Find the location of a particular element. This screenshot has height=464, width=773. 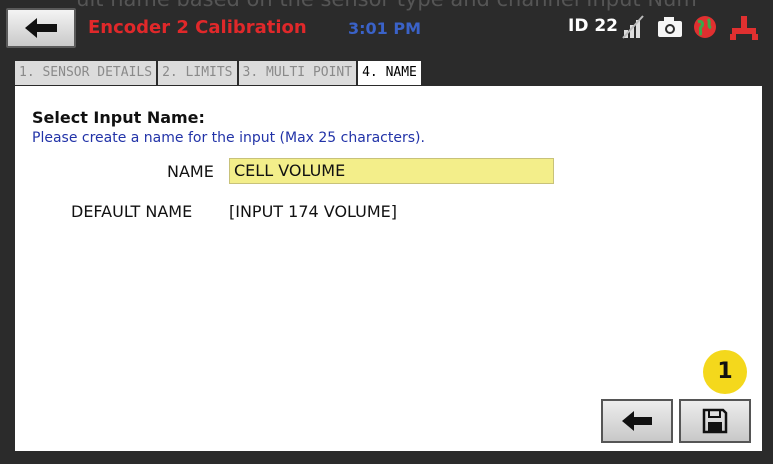

page-title: Encoder 2 Calibration is located at coordinates (197, 27).